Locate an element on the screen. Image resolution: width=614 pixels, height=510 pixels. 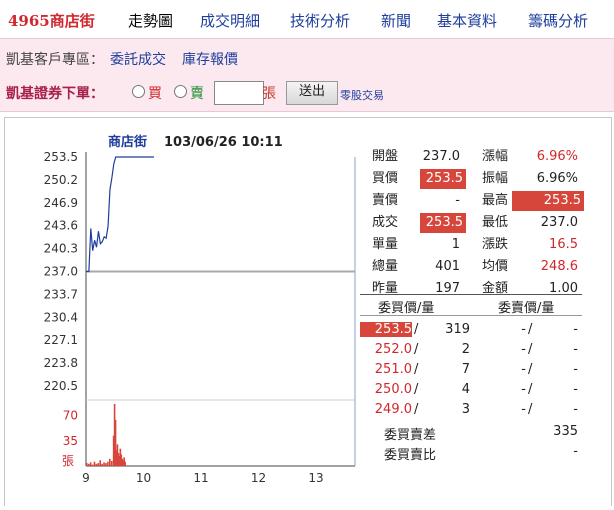
volume-unit-label: 張 is located at coordinates (68, 461).